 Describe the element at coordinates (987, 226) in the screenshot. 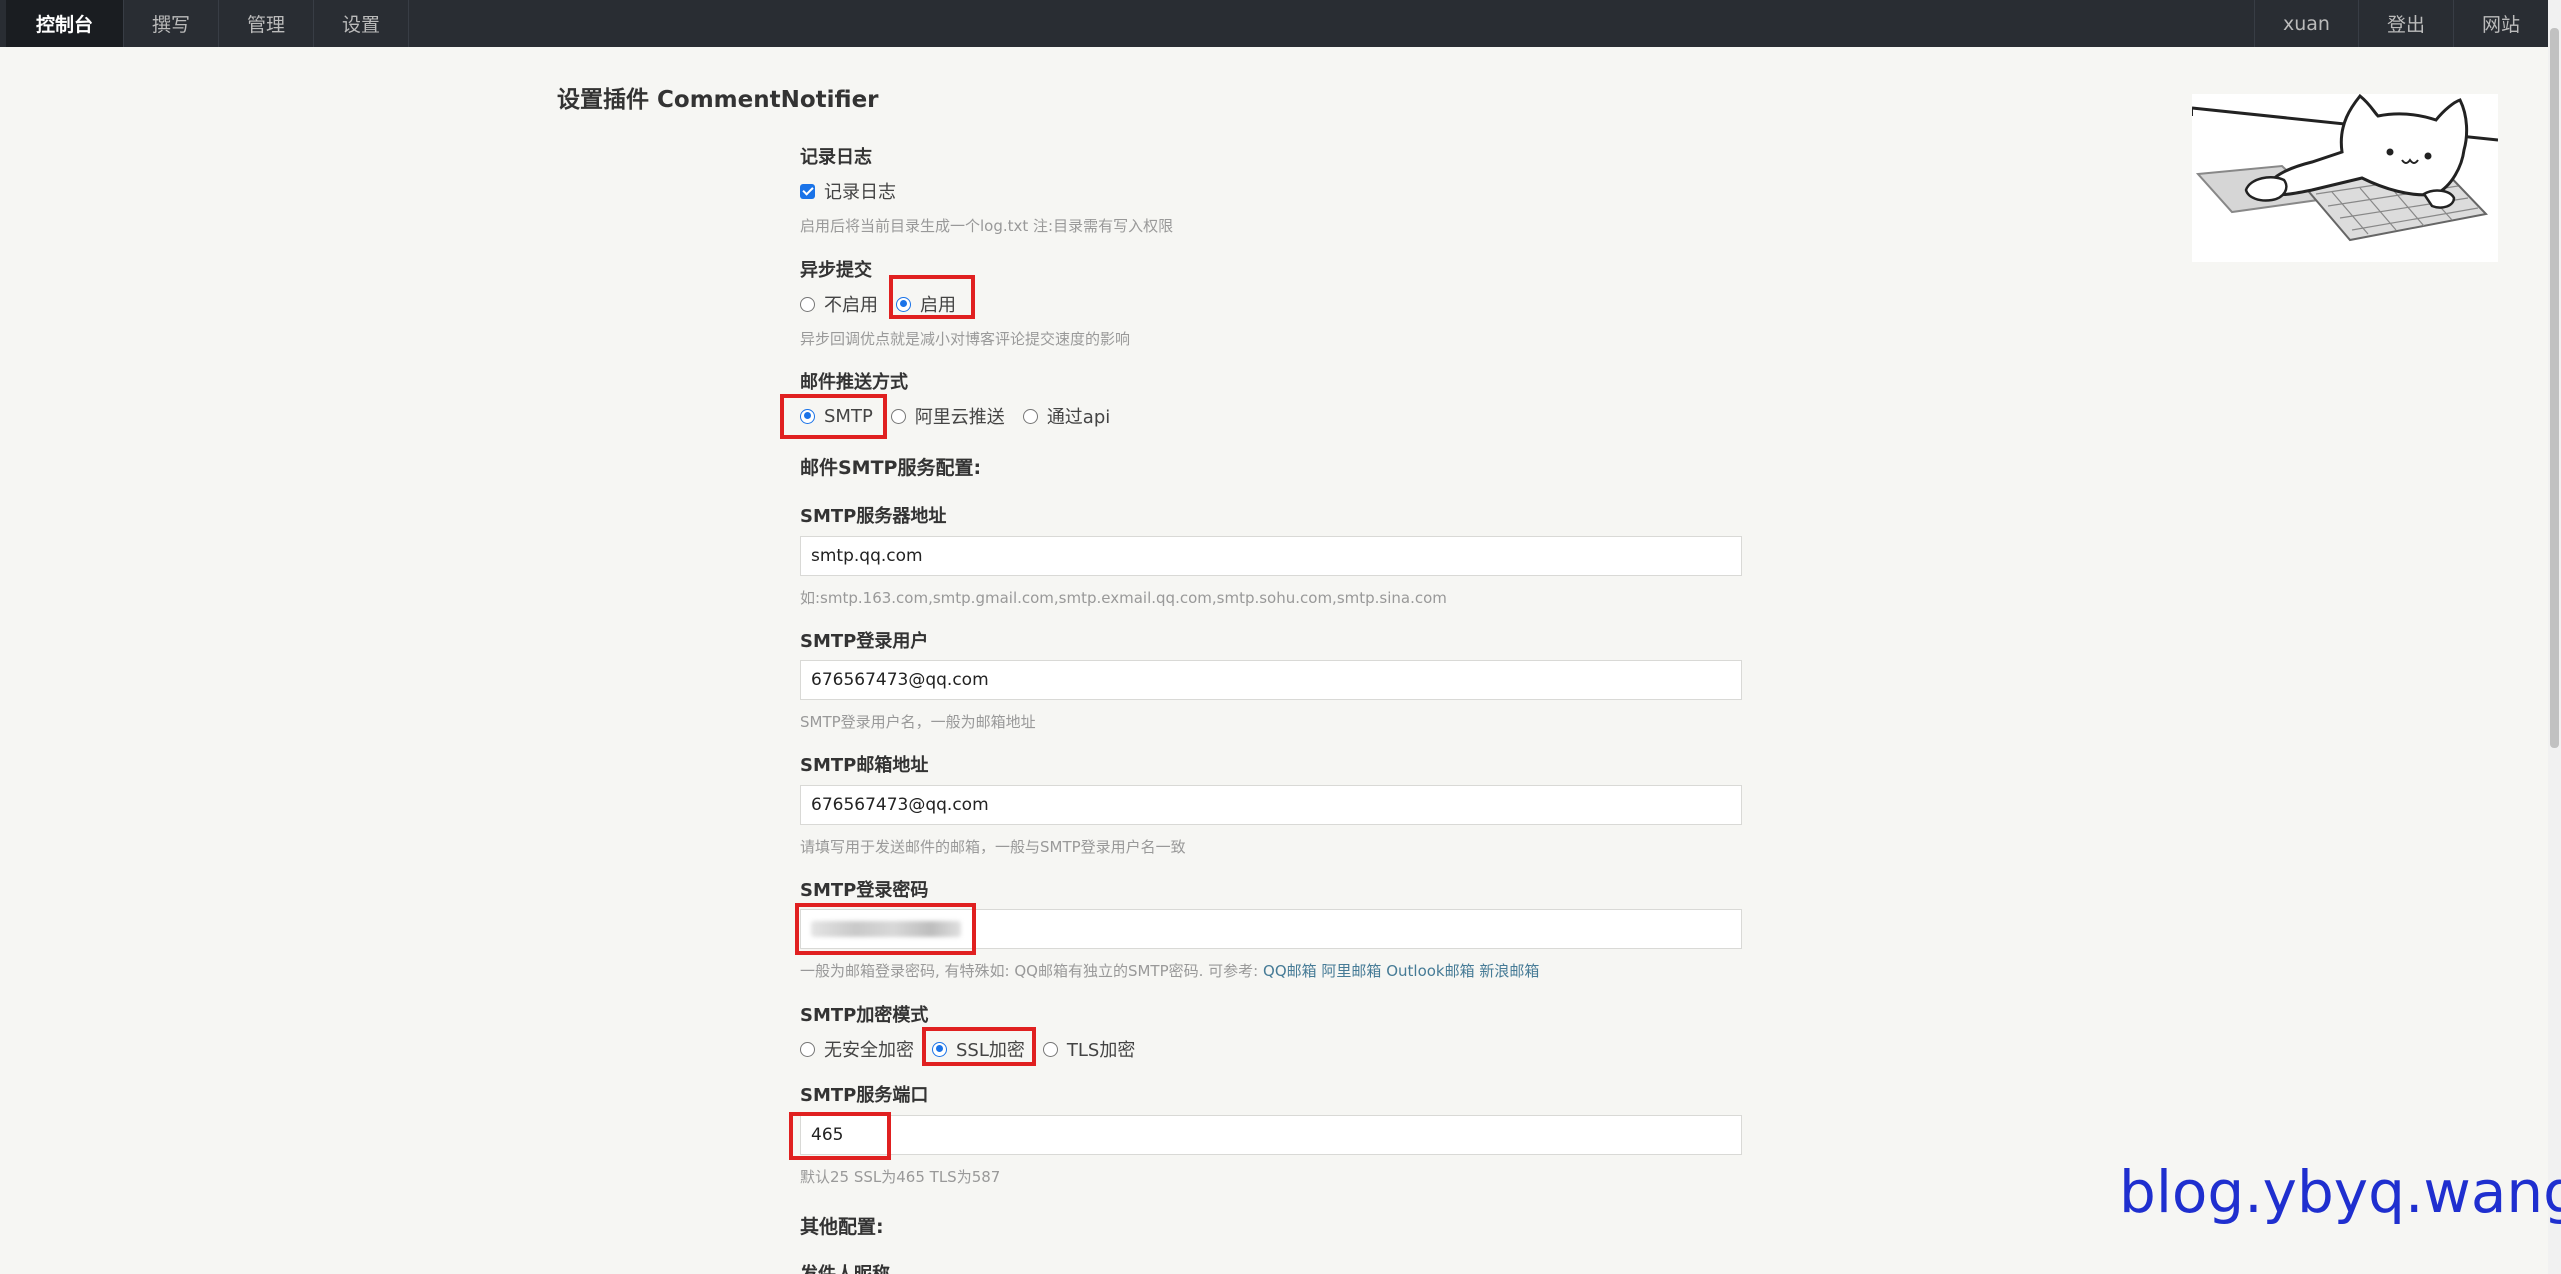

I see `log-desc: 启用后将当前目录生成一个log.txt 注:目录需有写入权限` at that location.